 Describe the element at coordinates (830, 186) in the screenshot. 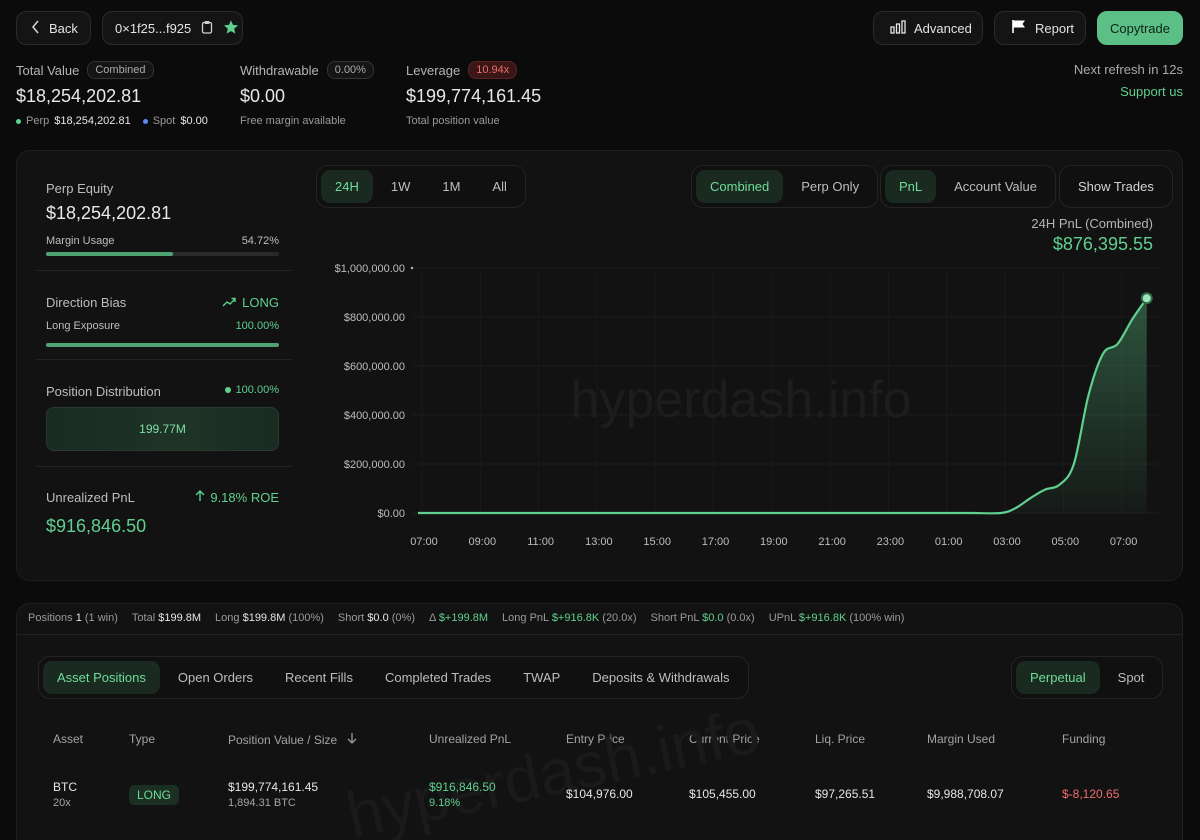

I see `mode-perp-only: Perp Only` at that location.